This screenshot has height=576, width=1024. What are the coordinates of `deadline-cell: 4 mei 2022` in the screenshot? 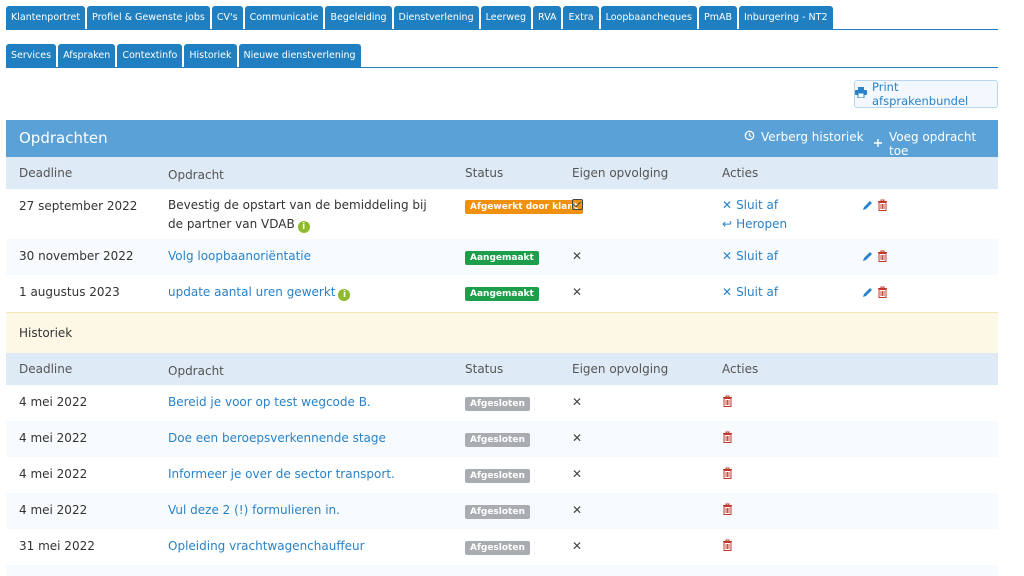 It's located at (53, 438).